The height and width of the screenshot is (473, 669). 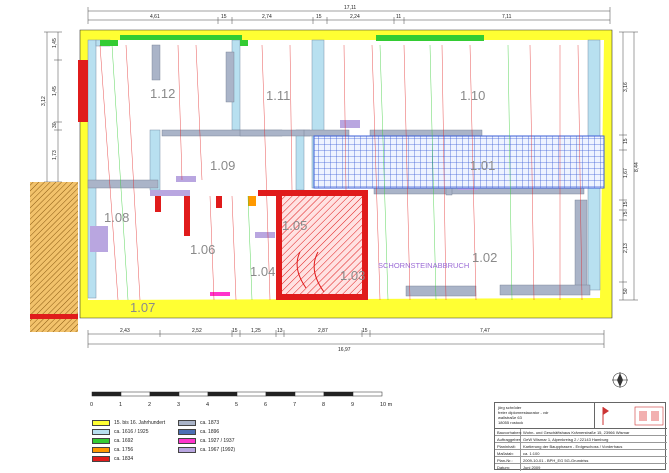 I want to click on legend-label: ca. 1834, so click(x=124, y=459).